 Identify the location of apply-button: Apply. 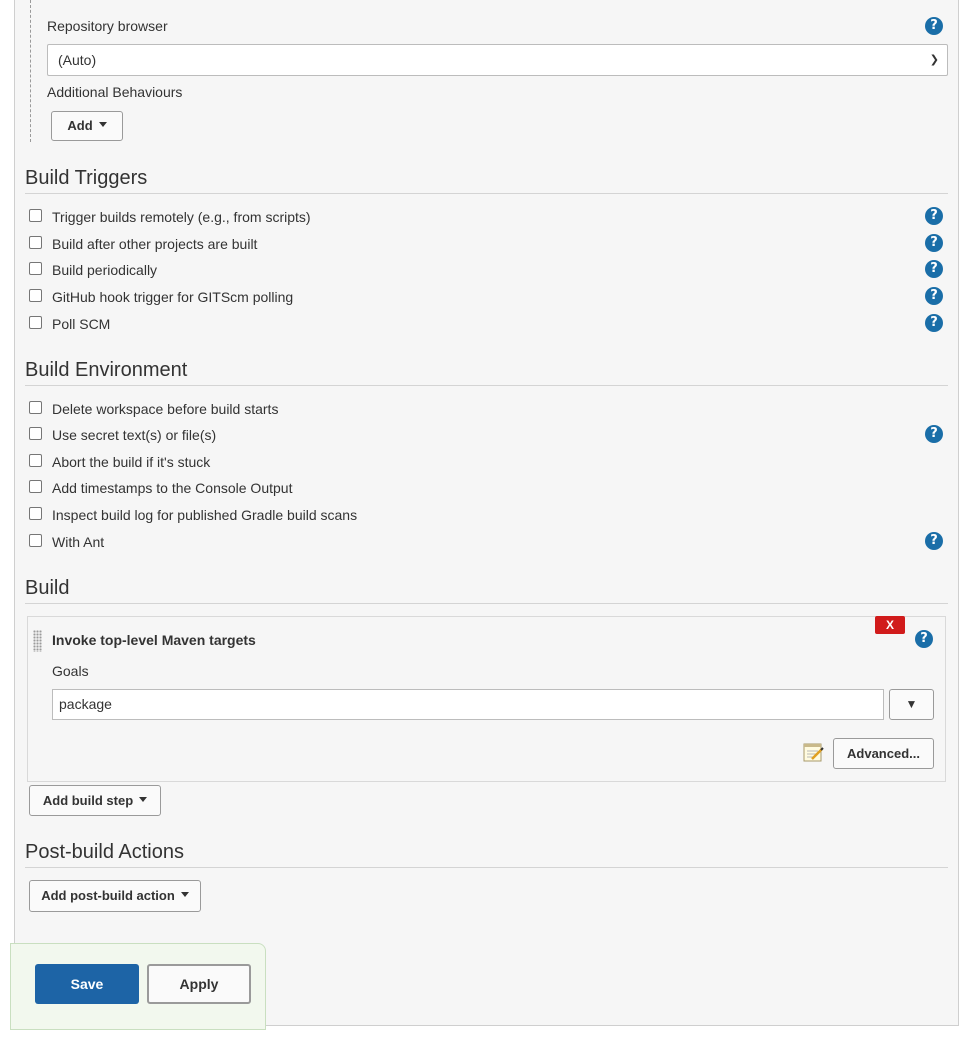
(199, 984).